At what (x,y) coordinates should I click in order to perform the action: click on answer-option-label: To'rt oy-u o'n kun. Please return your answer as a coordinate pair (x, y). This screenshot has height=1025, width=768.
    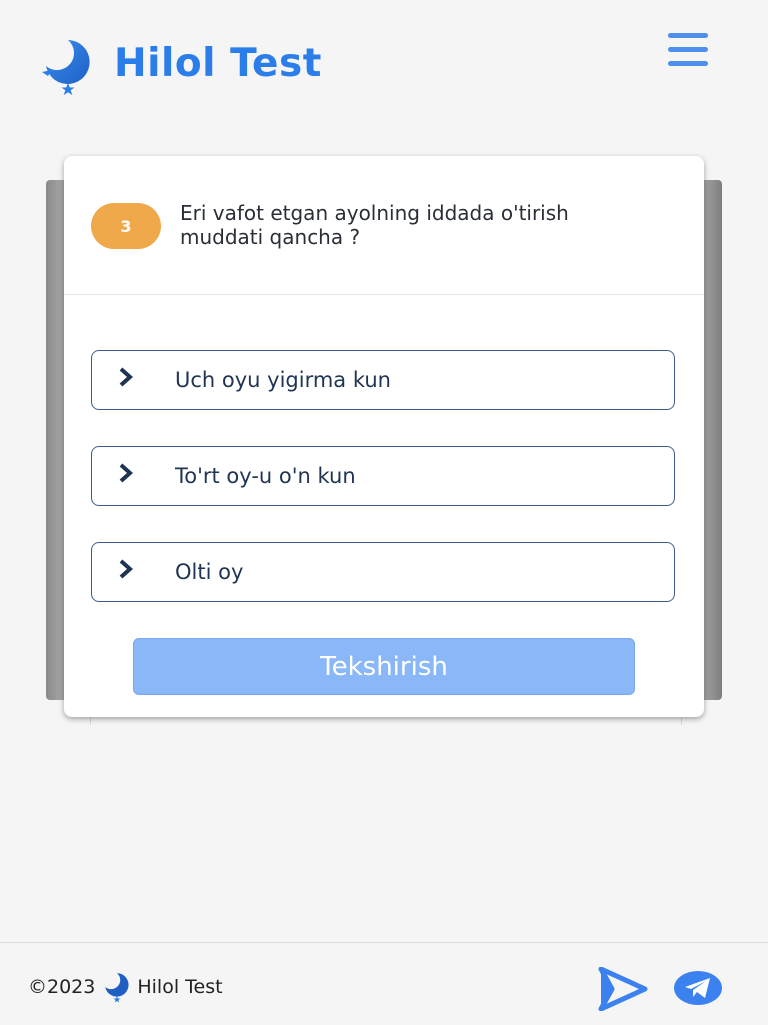
    Looking at the image, I should click on (265, 475).